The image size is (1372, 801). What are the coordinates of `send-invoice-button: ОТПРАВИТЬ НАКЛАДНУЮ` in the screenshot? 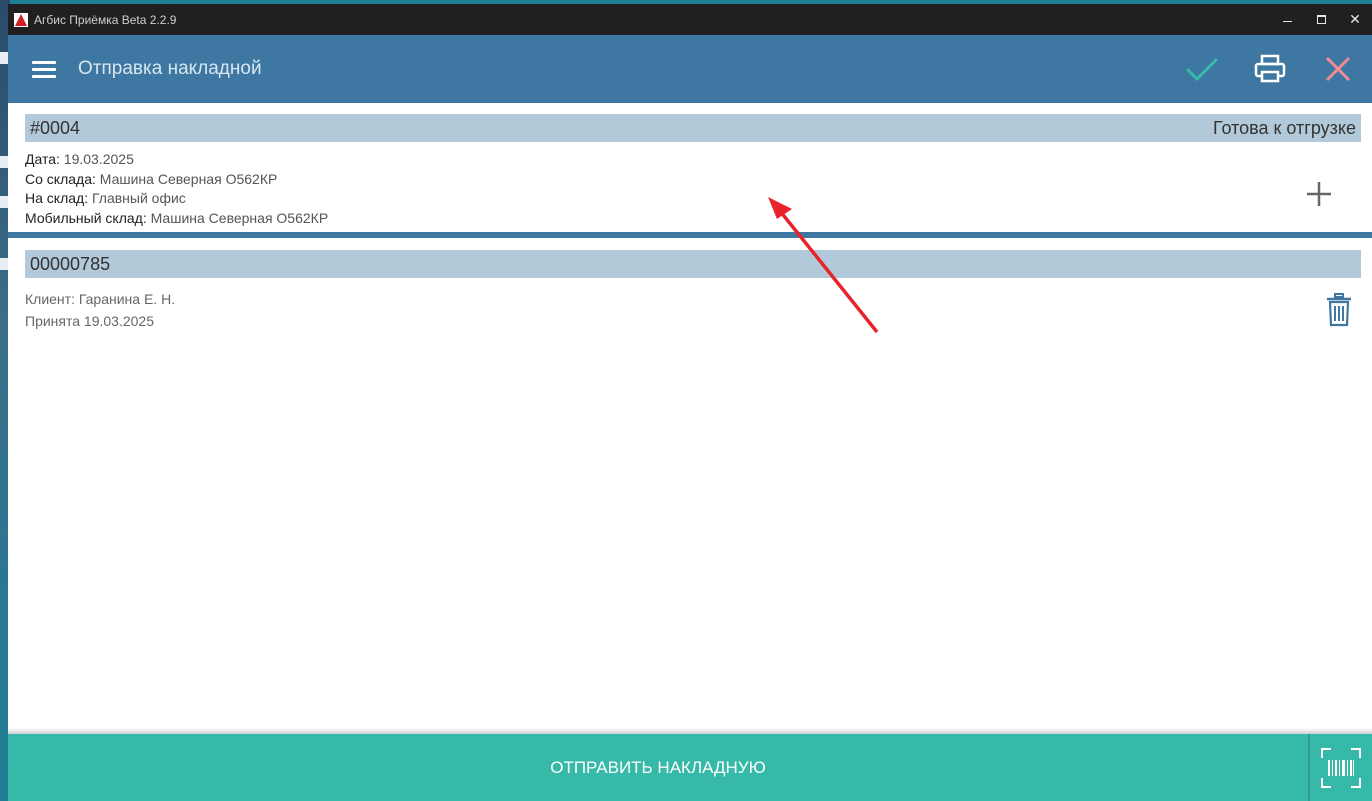 It's located at (658, 767).